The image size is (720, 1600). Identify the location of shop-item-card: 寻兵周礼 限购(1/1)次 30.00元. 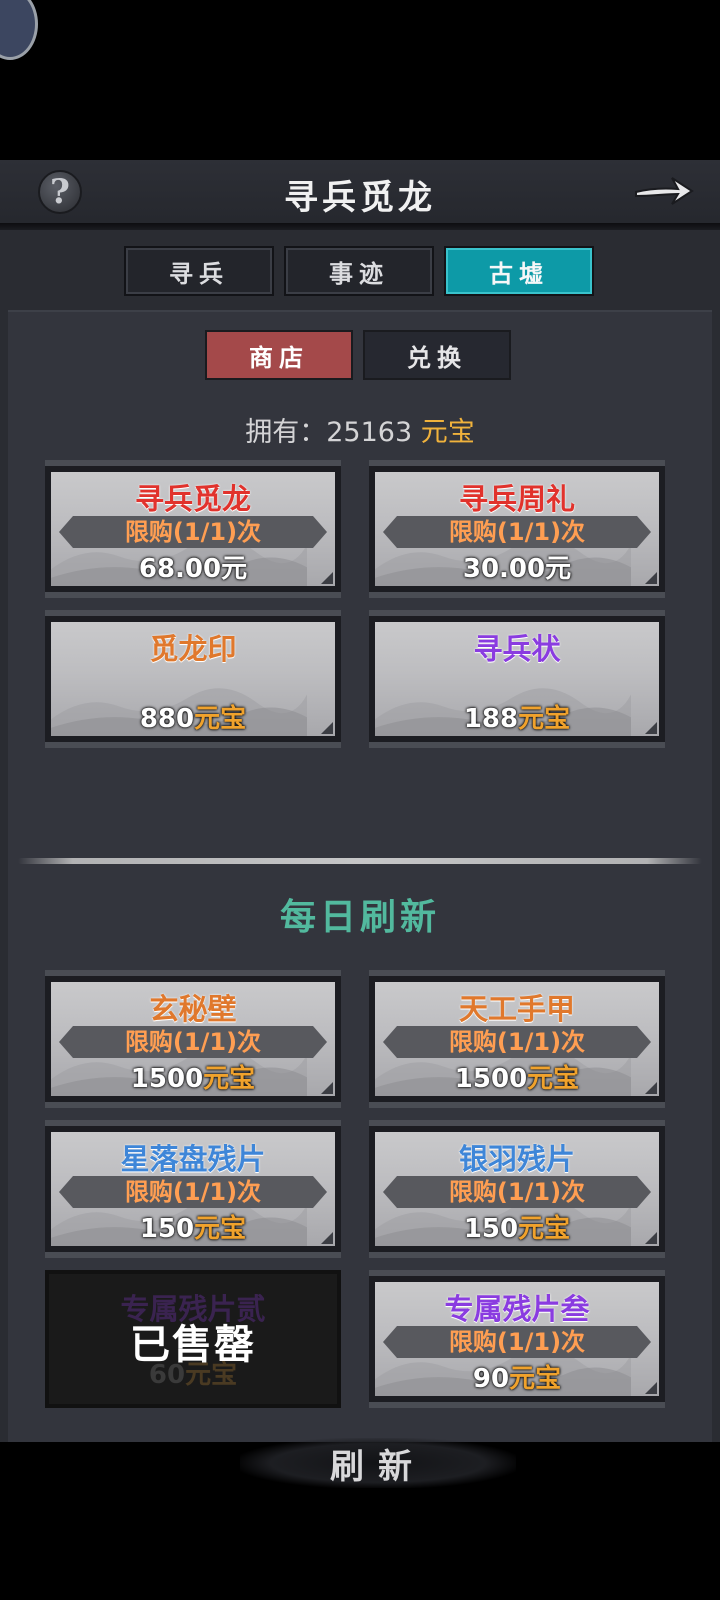
(517, 529).